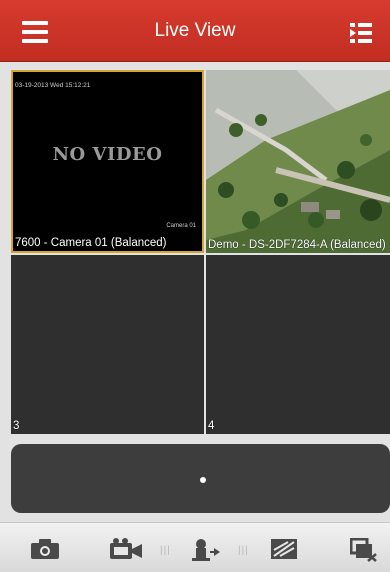 This screenshot has width=390, height=572. I want to click on close-all-icon, so click(363, 552).